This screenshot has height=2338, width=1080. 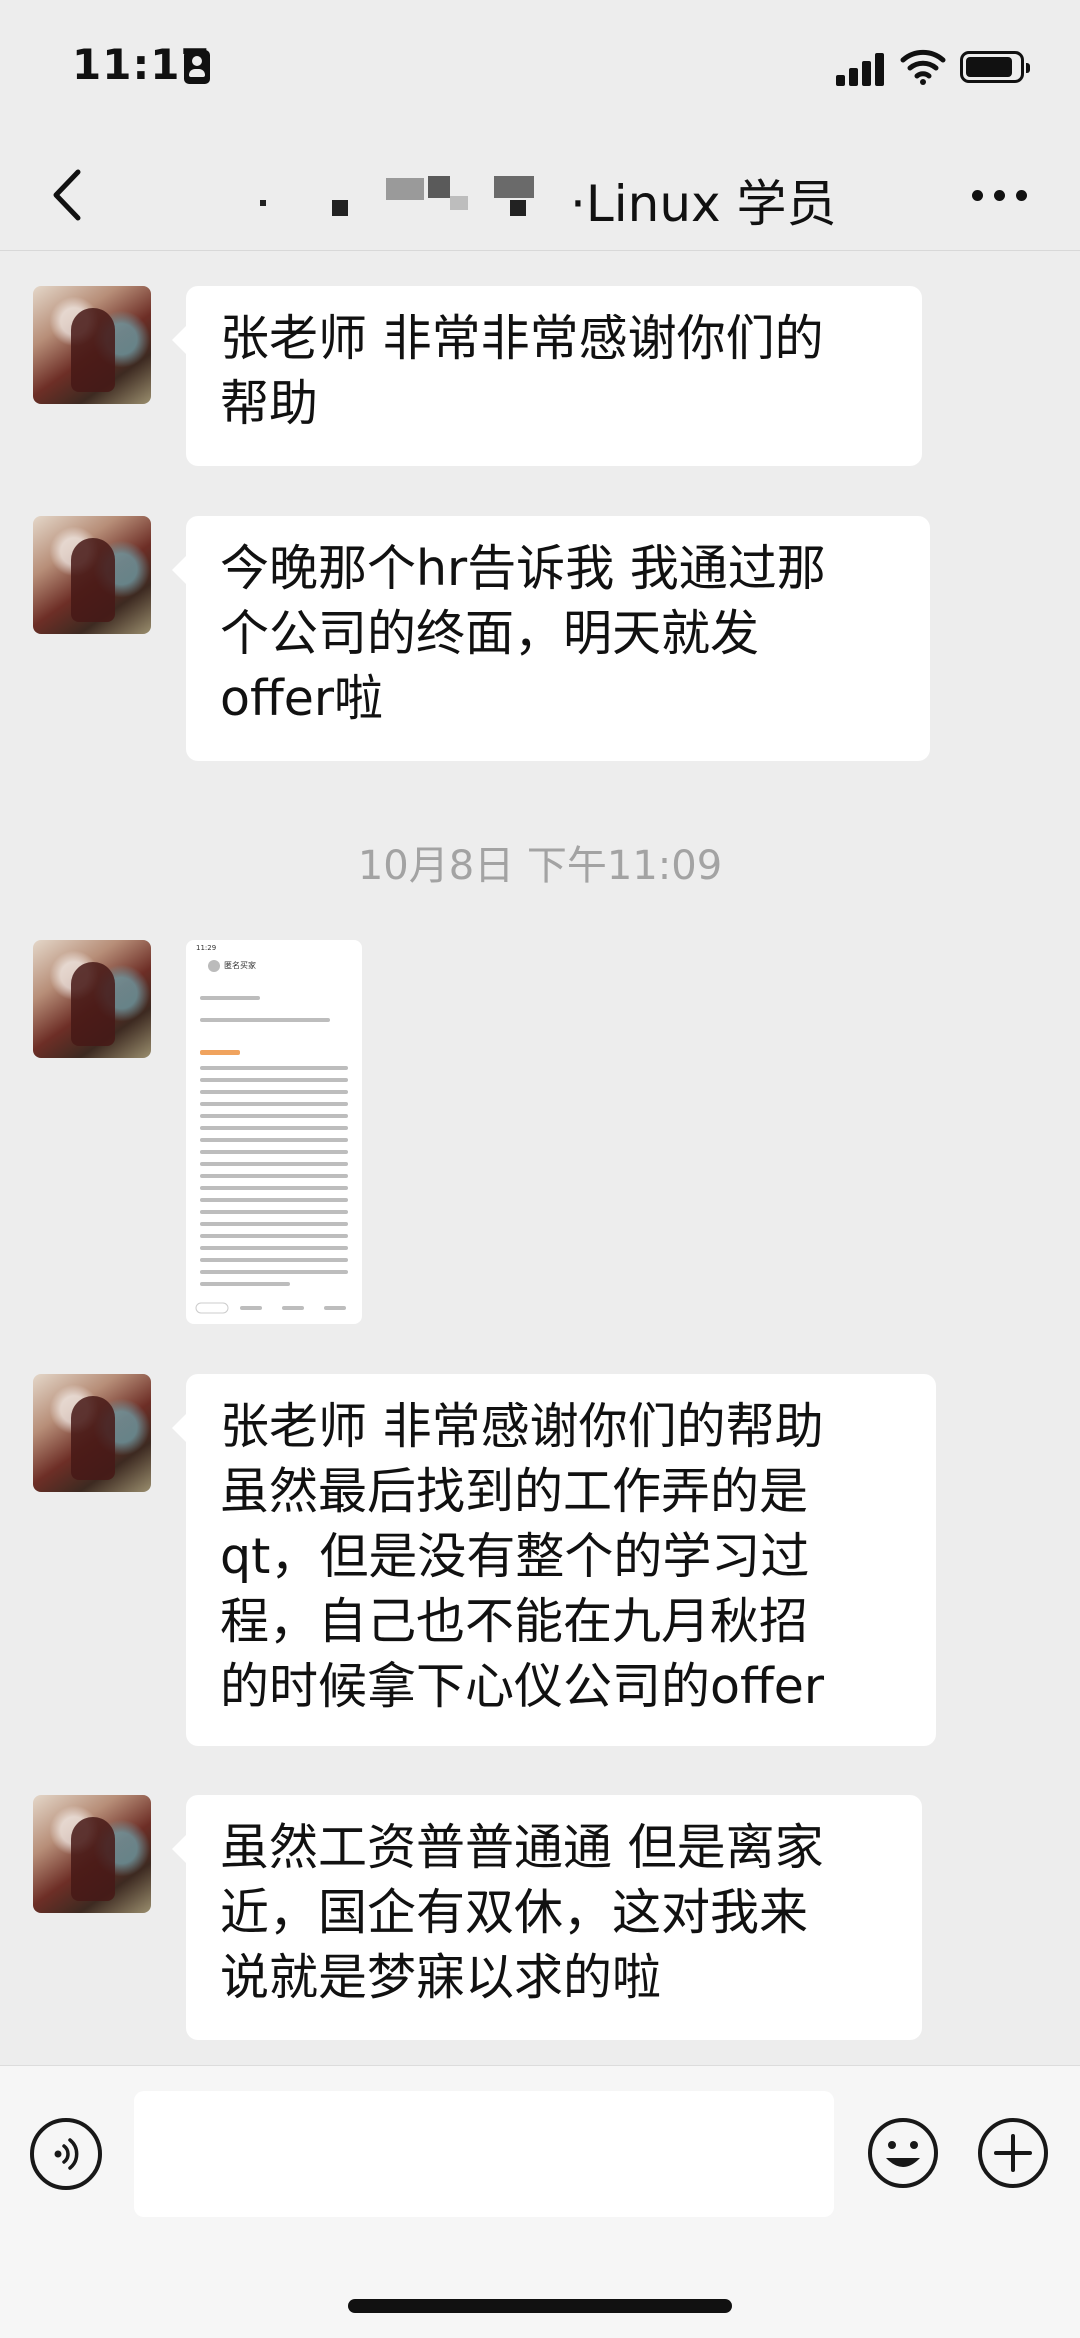 What do you see at coordinates (515, 1556) in the screenshot?
I see `message-text: qt，但是没有整个的学习过` at bounding box center [515, 1556].